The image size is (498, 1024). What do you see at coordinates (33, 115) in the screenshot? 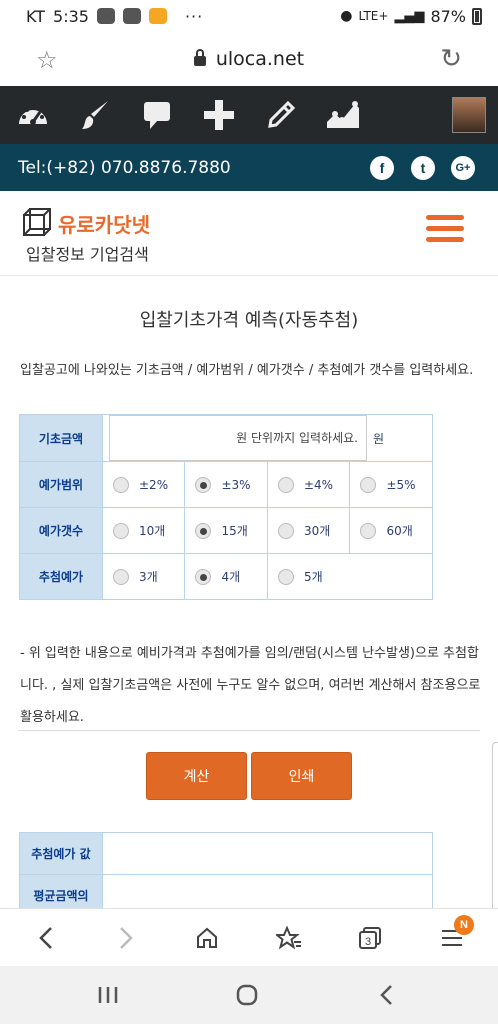
I see `dashboard-icon` at bounding box center [33, 115].